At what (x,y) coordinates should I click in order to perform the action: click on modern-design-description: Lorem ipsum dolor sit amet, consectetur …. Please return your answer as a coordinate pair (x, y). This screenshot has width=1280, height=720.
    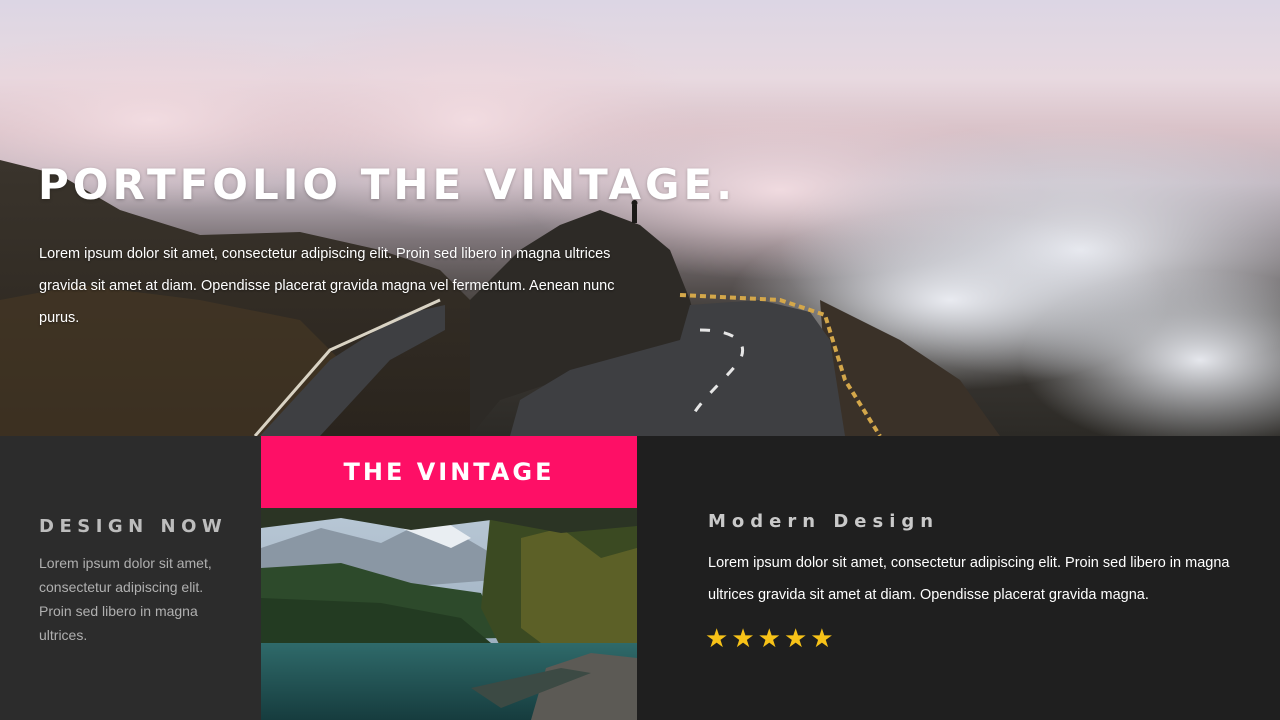
    Looking at the image, I should click on (969, 579).